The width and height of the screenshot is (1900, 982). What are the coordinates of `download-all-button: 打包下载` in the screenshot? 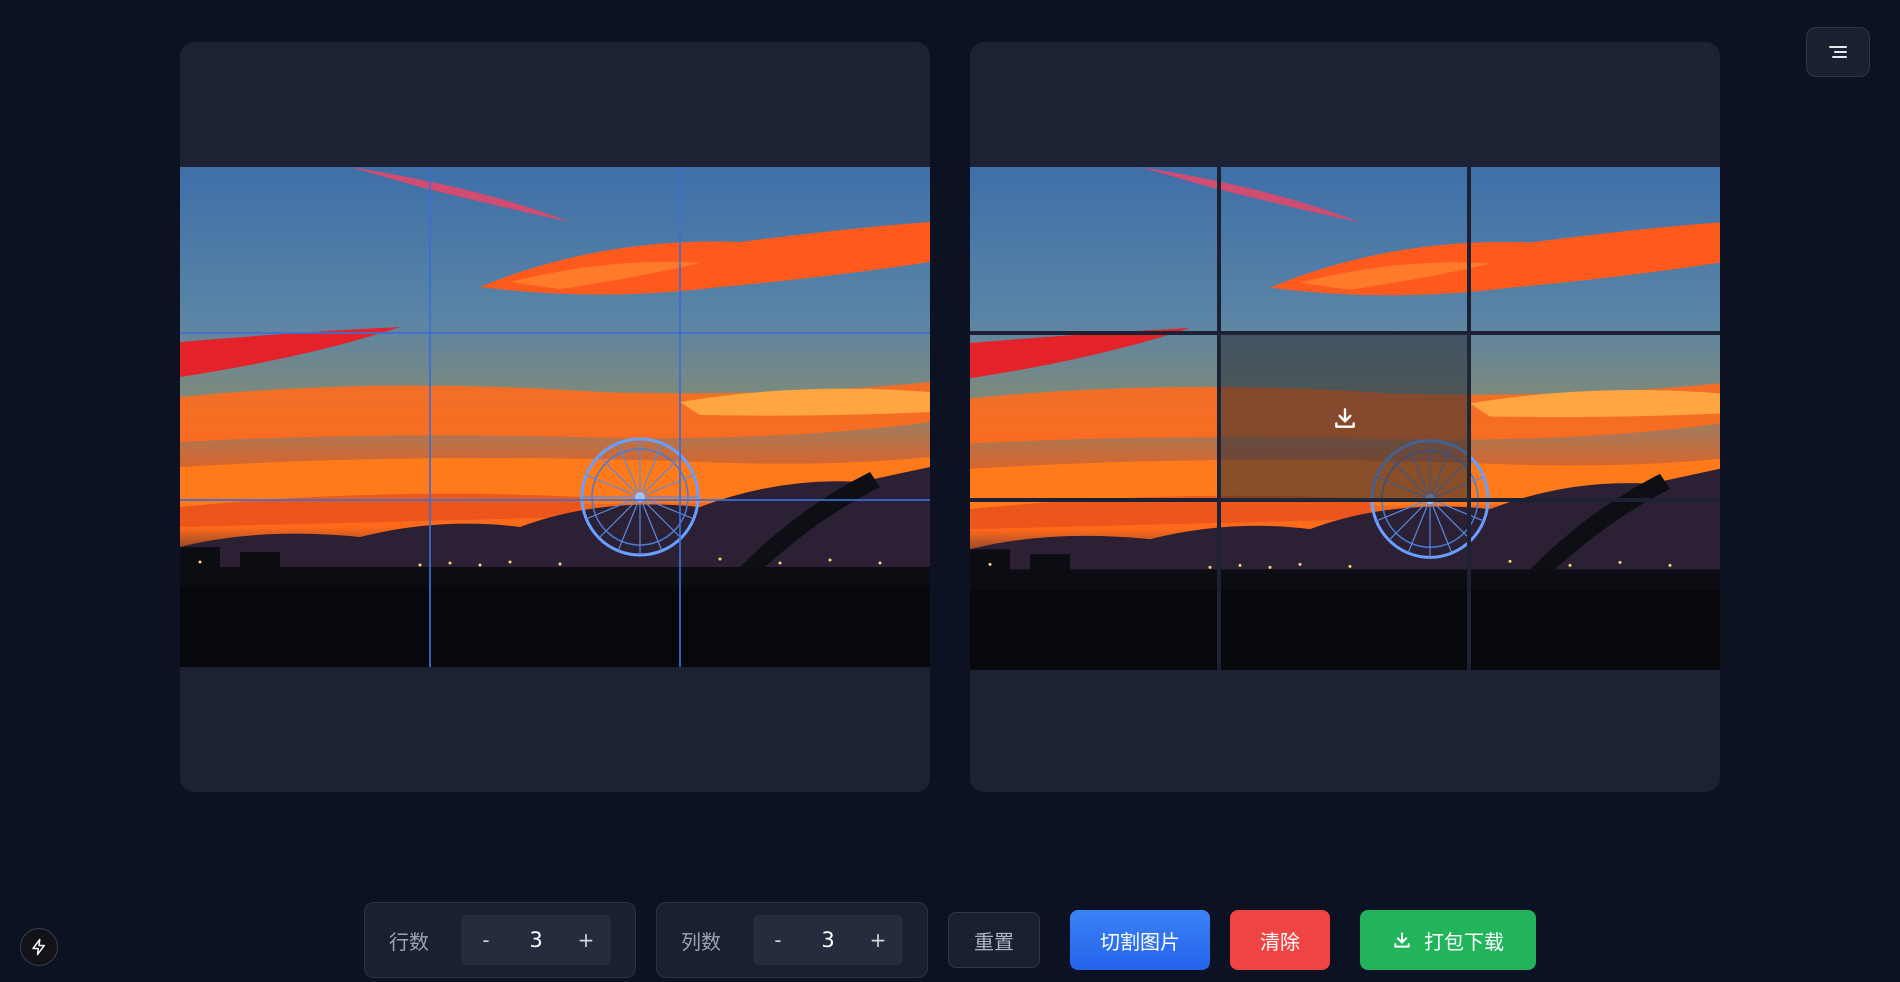 It's located at (1448, 940).